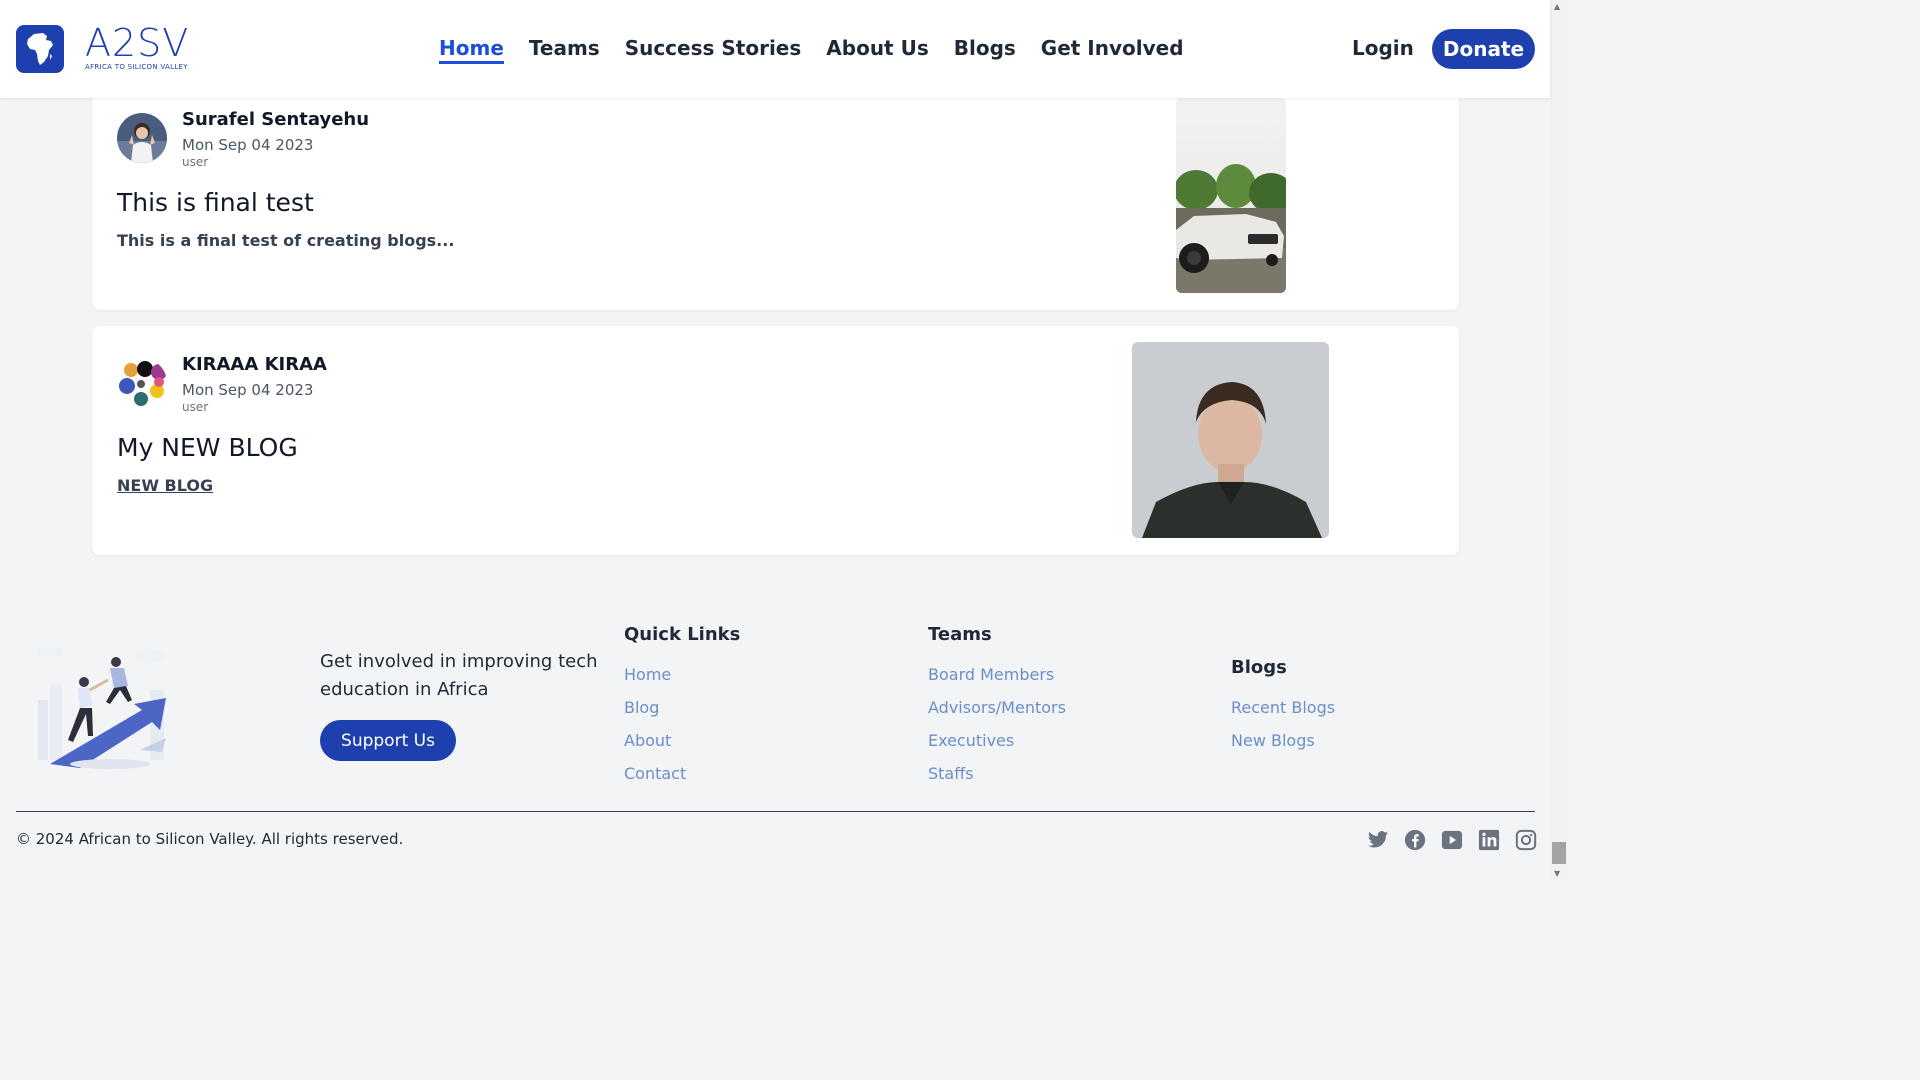 This screenshot has width=1920, height=1080. Describe the element at coordinates (40, 49) in the screenshot. I see `africa-logo-icon` at that location.